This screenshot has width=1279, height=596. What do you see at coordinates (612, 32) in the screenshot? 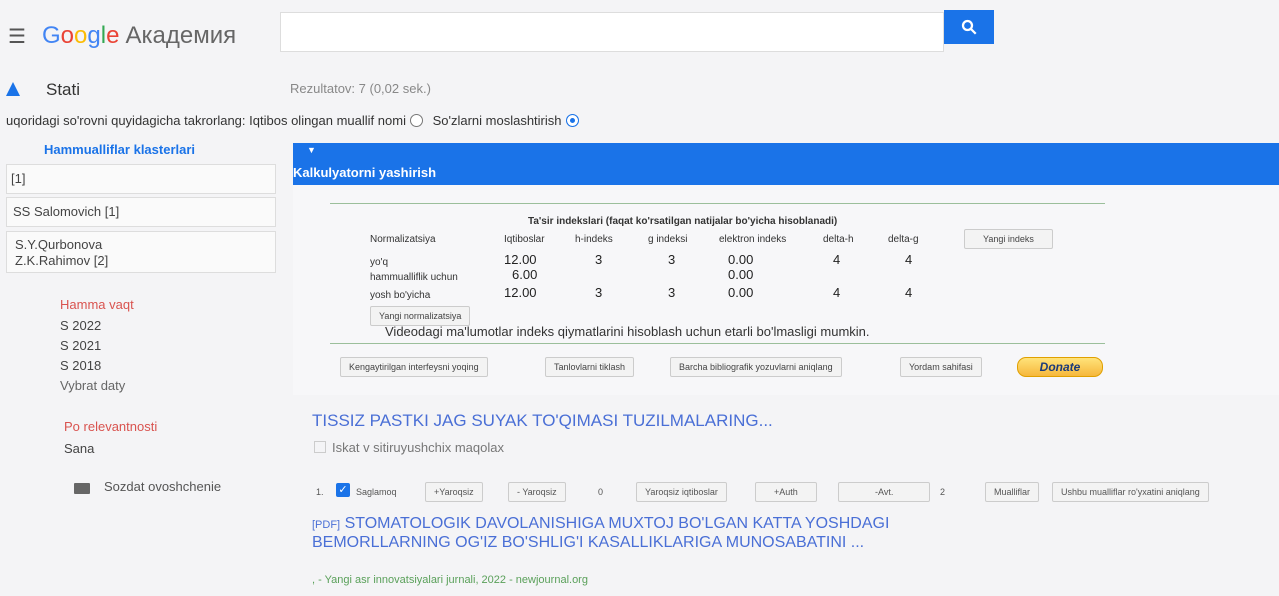
I see `search-input` at bounding box center [612, 32].